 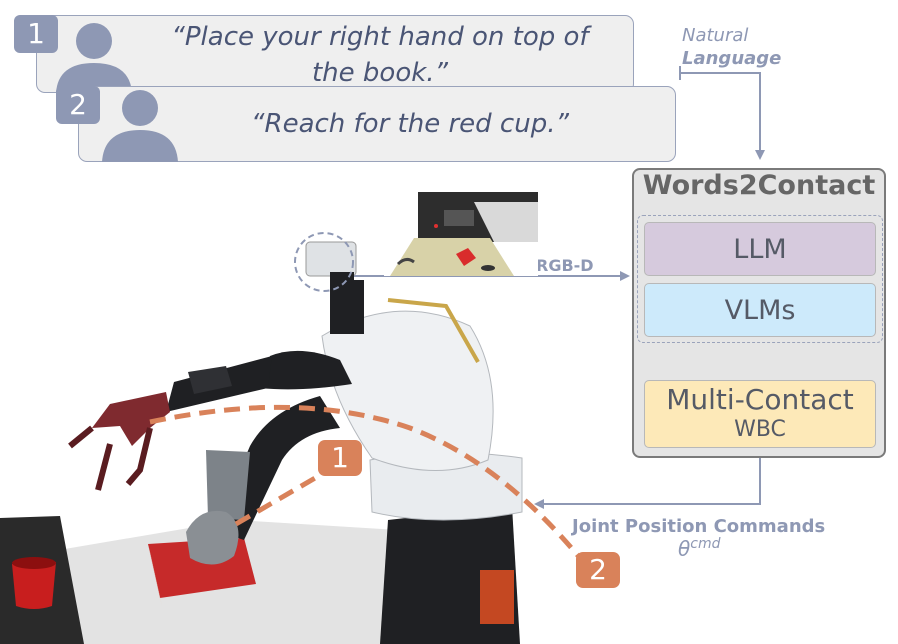 I want to click on reach-trajectory, so click(x=365, y=482).